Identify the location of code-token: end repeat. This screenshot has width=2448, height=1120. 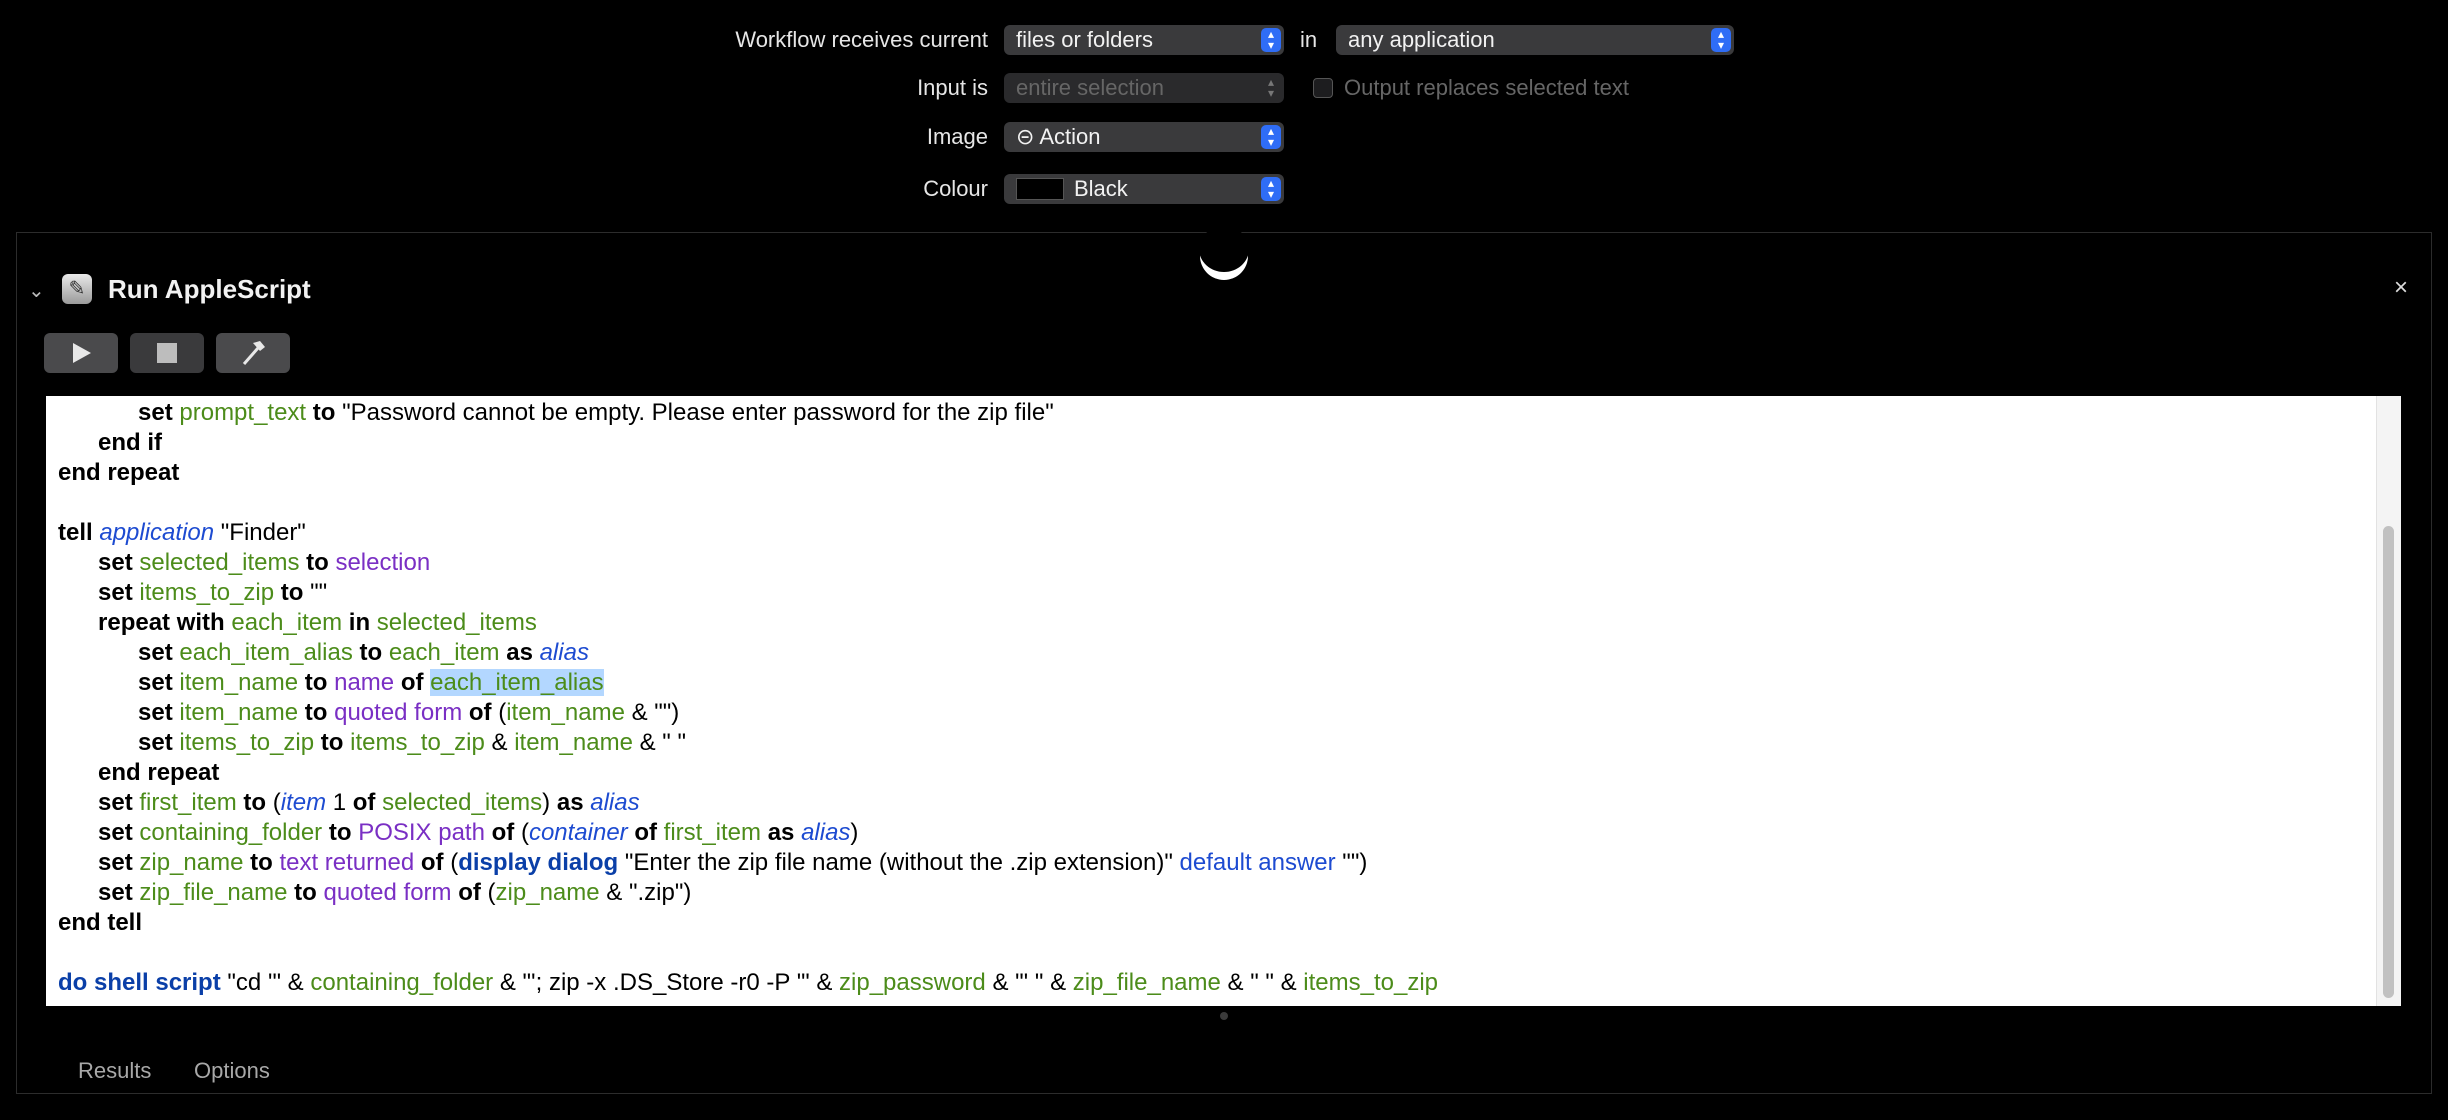
(119, 472).